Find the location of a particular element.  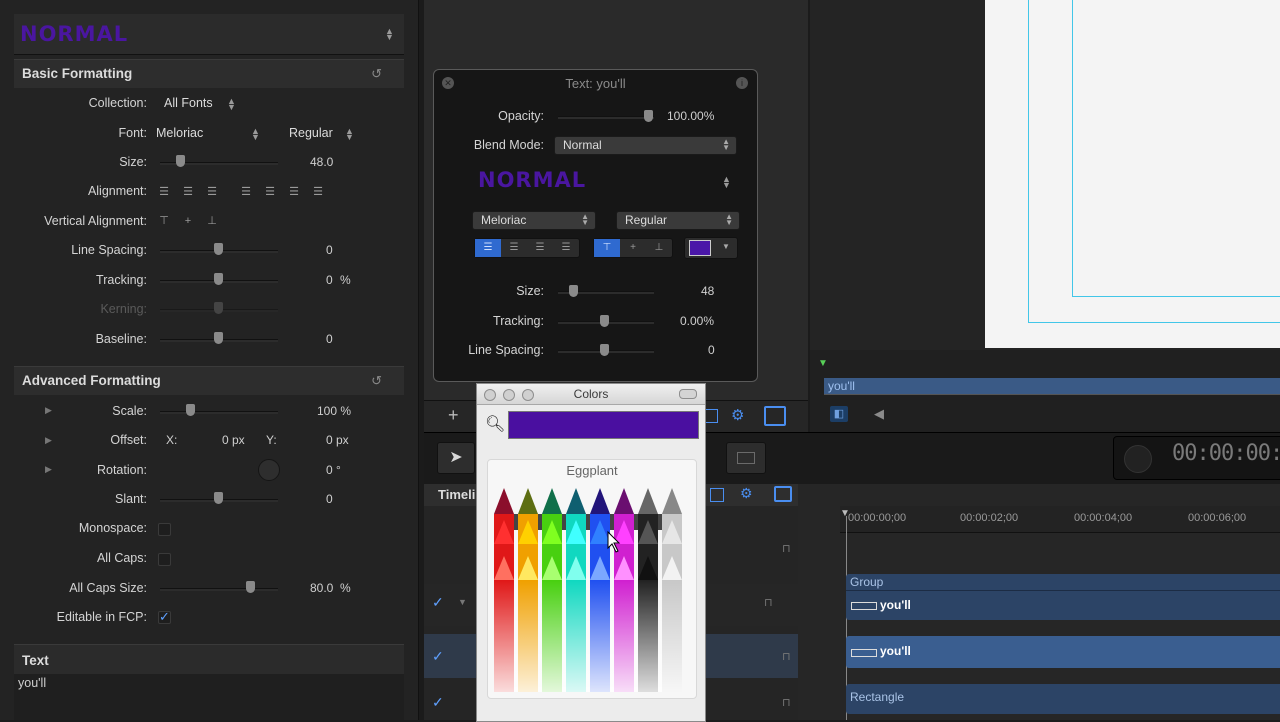

justify-left-icon: ☰ is located at coordinates (246, 192).